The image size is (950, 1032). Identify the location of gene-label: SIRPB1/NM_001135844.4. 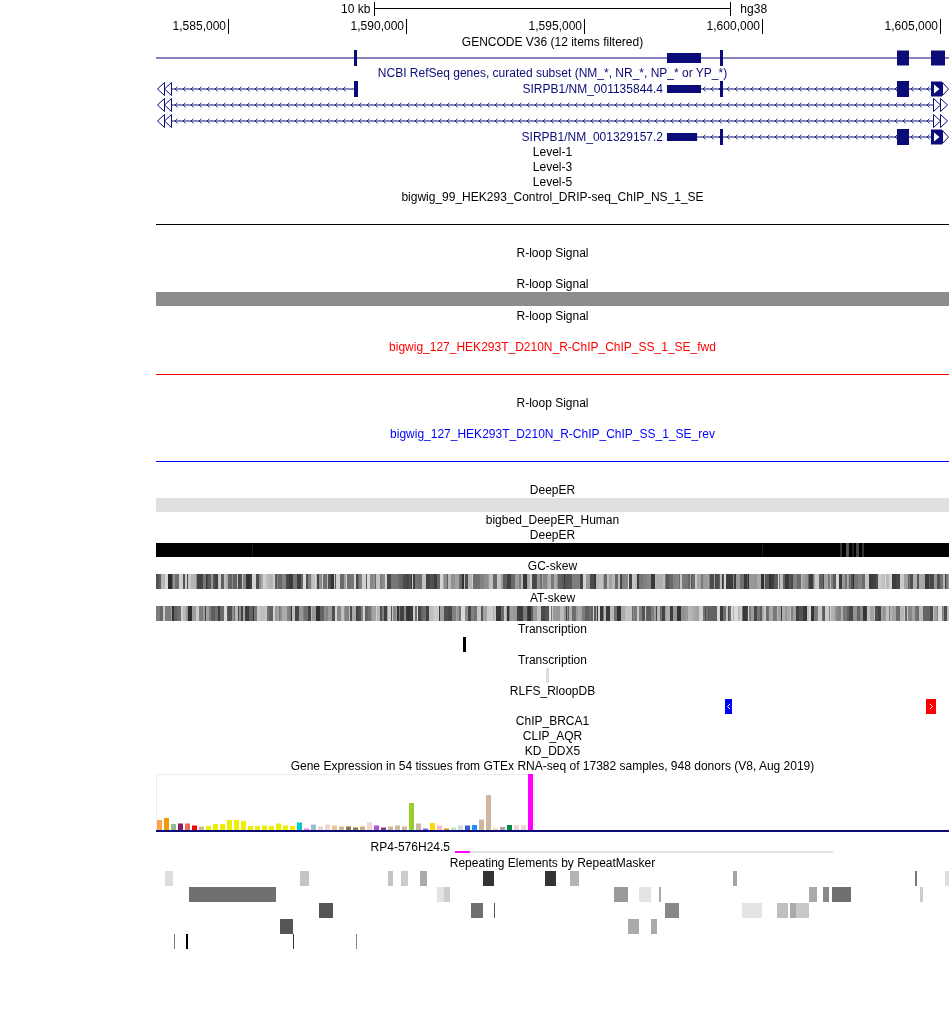
(592, 89).